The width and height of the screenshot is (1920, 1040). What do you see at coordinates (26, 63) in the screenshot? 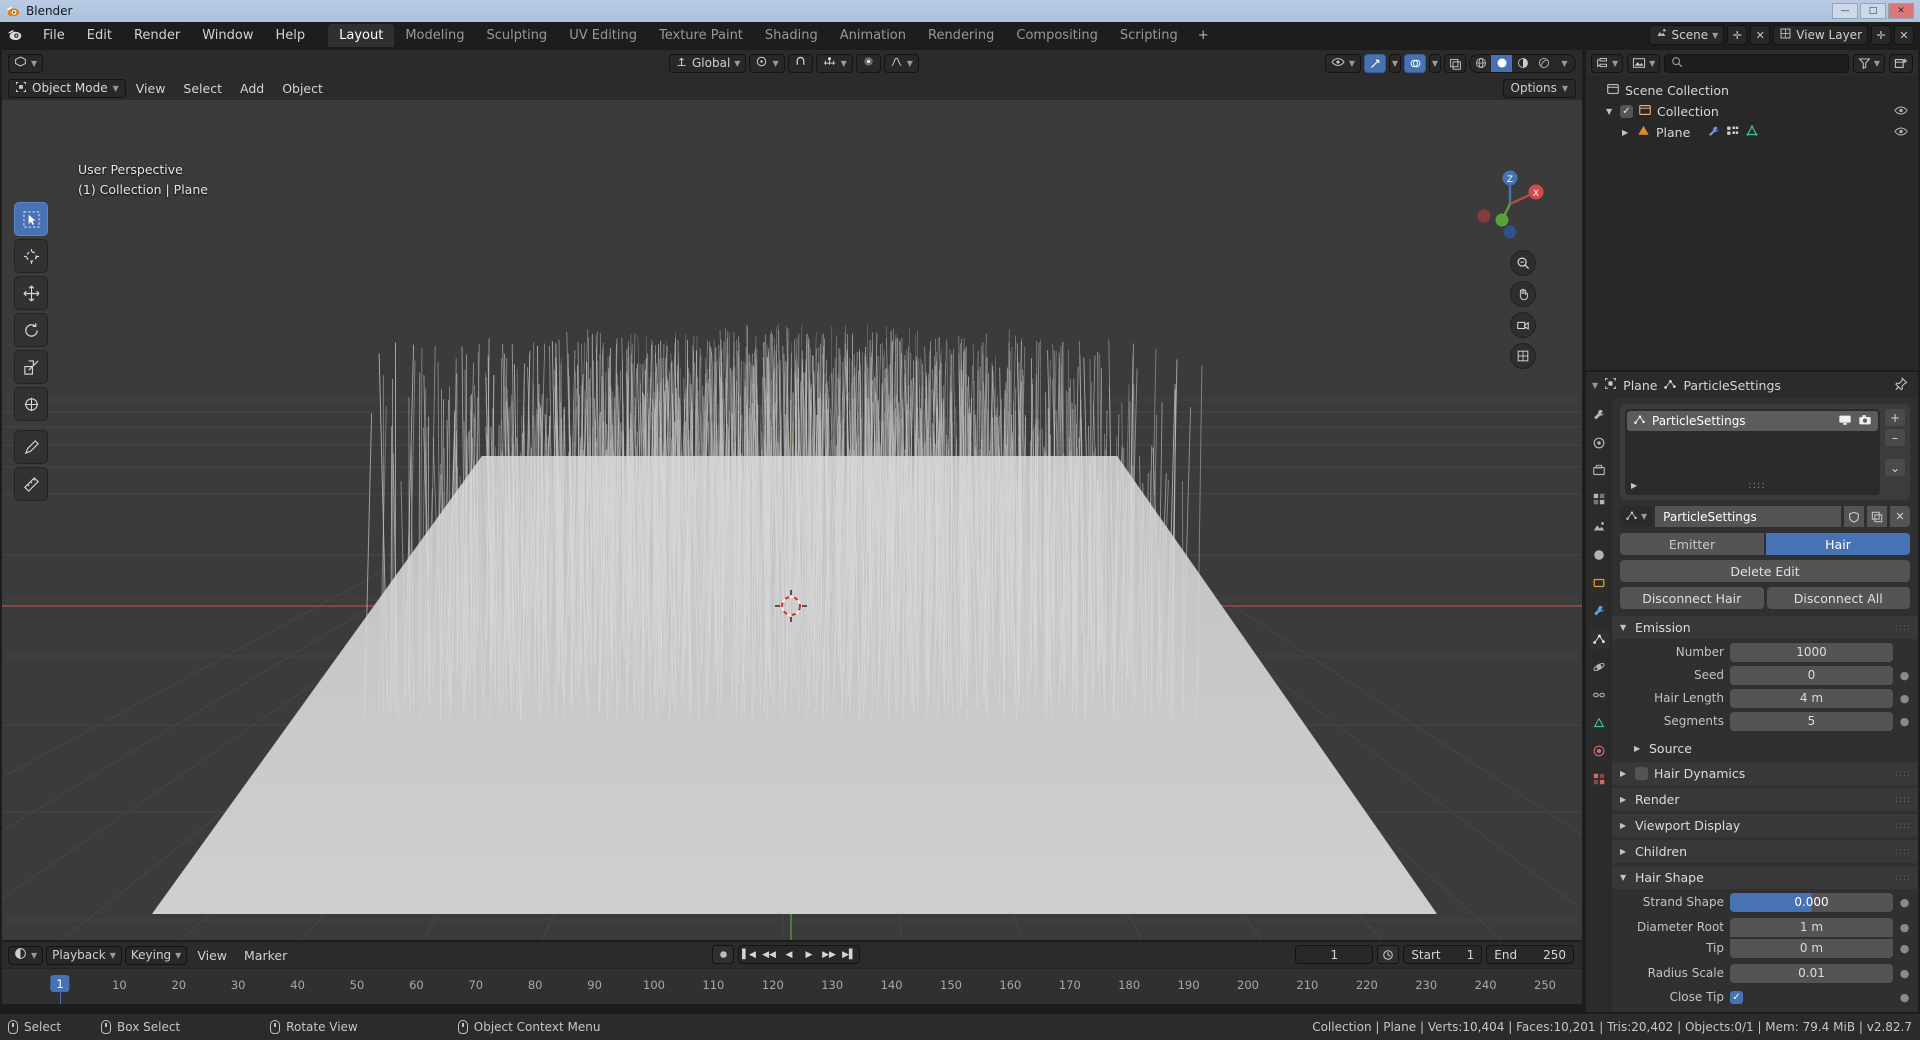
I see `editor-type-selector: ▼` at bounding box center [26, 63].